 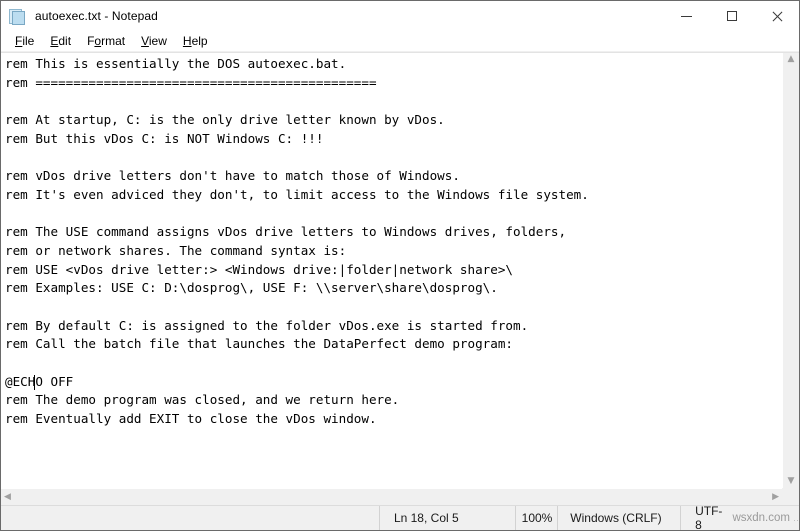 What do you see at coordinates (113, 40) in the screenshot?
I see `menu-format-rest: rmat` at bounding box center [113, 40].